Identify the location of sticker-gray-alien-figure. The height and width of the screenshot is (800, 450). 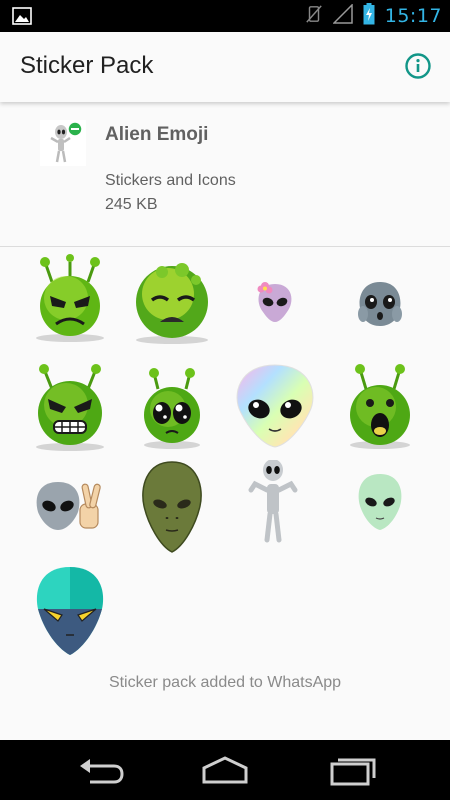
(275, 510).